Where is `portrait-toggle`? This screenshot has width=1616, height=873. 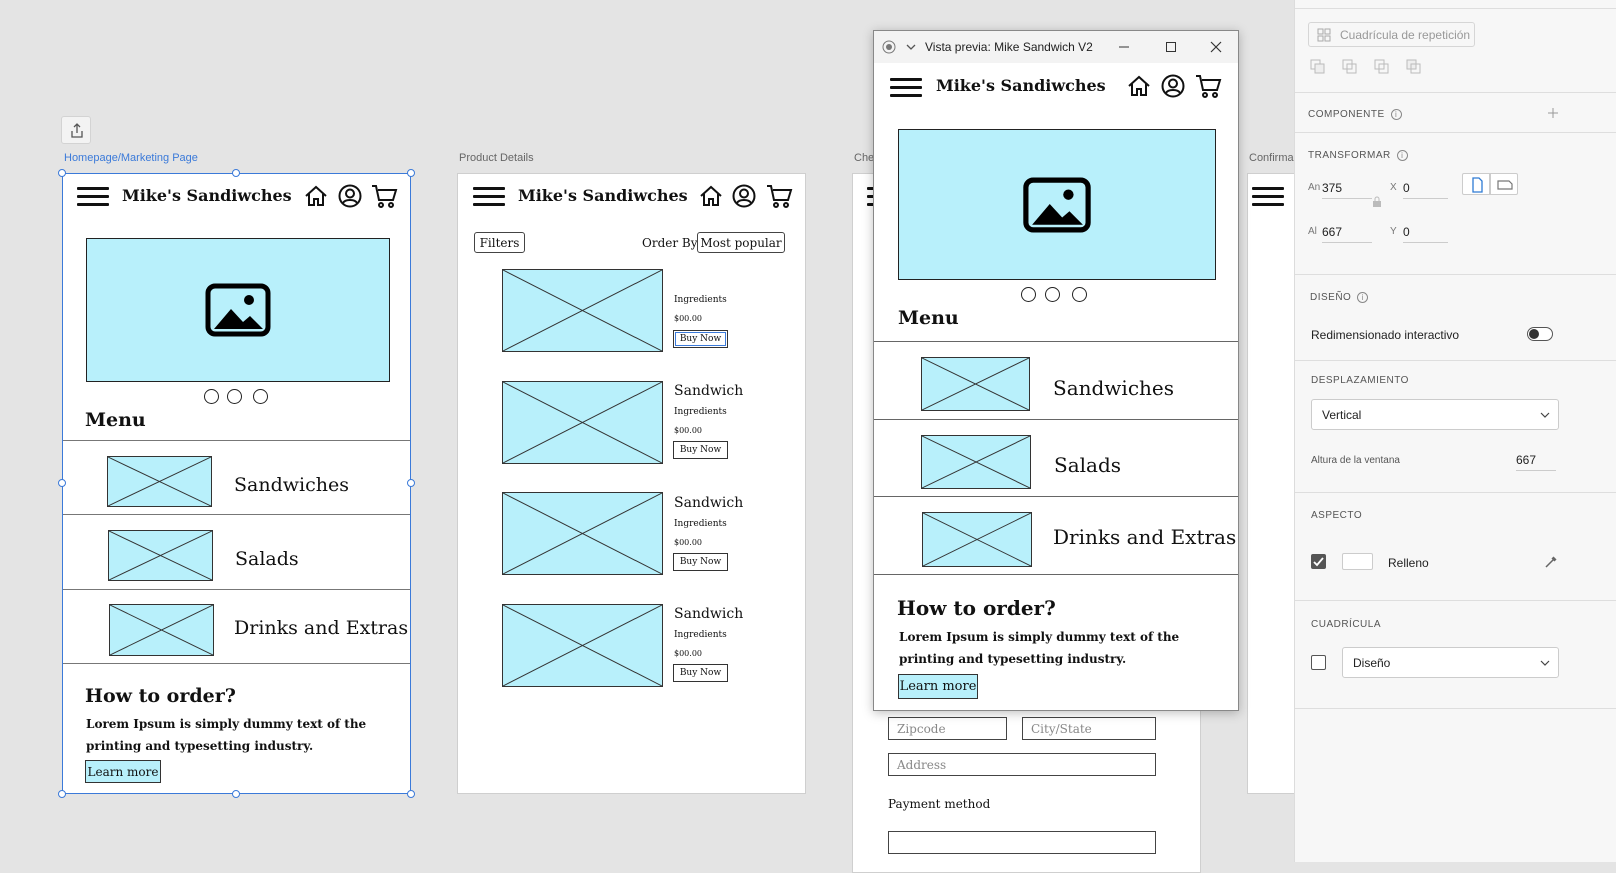
portrait-toggle is located at coordinates (1476, 184).